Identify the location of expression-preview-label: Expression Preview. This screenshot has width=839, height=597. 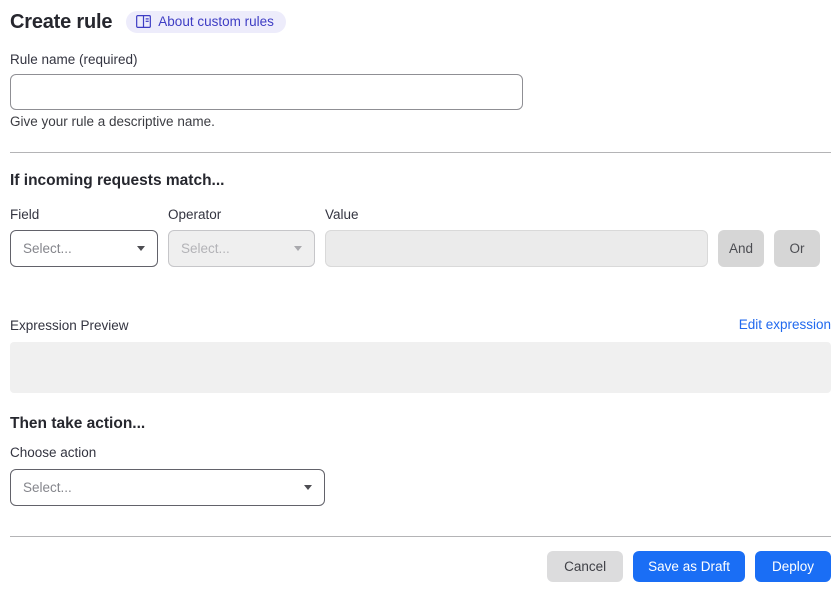
(69, 325).